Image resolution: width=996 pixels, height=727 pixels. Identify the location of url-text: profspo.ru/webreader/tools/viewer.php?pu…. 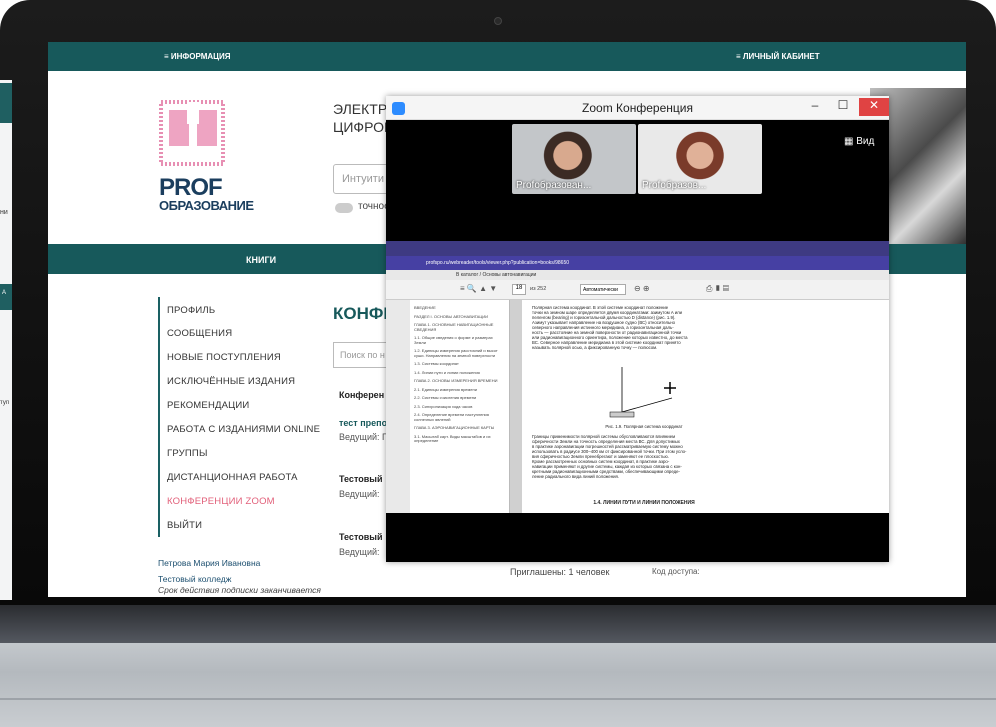
(498, 263).